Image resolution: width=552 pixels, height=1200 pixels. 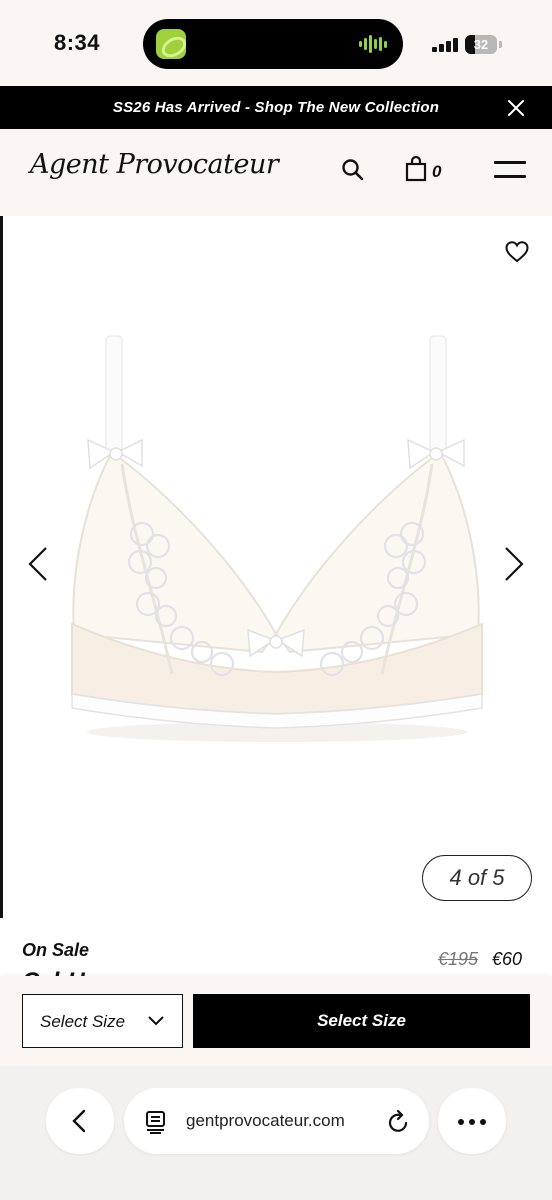 What do you see at coordinates (83, 1021) in the screenshot?
I see `size-dropdown-value: Select Size` at bounding box center [83, 1021].